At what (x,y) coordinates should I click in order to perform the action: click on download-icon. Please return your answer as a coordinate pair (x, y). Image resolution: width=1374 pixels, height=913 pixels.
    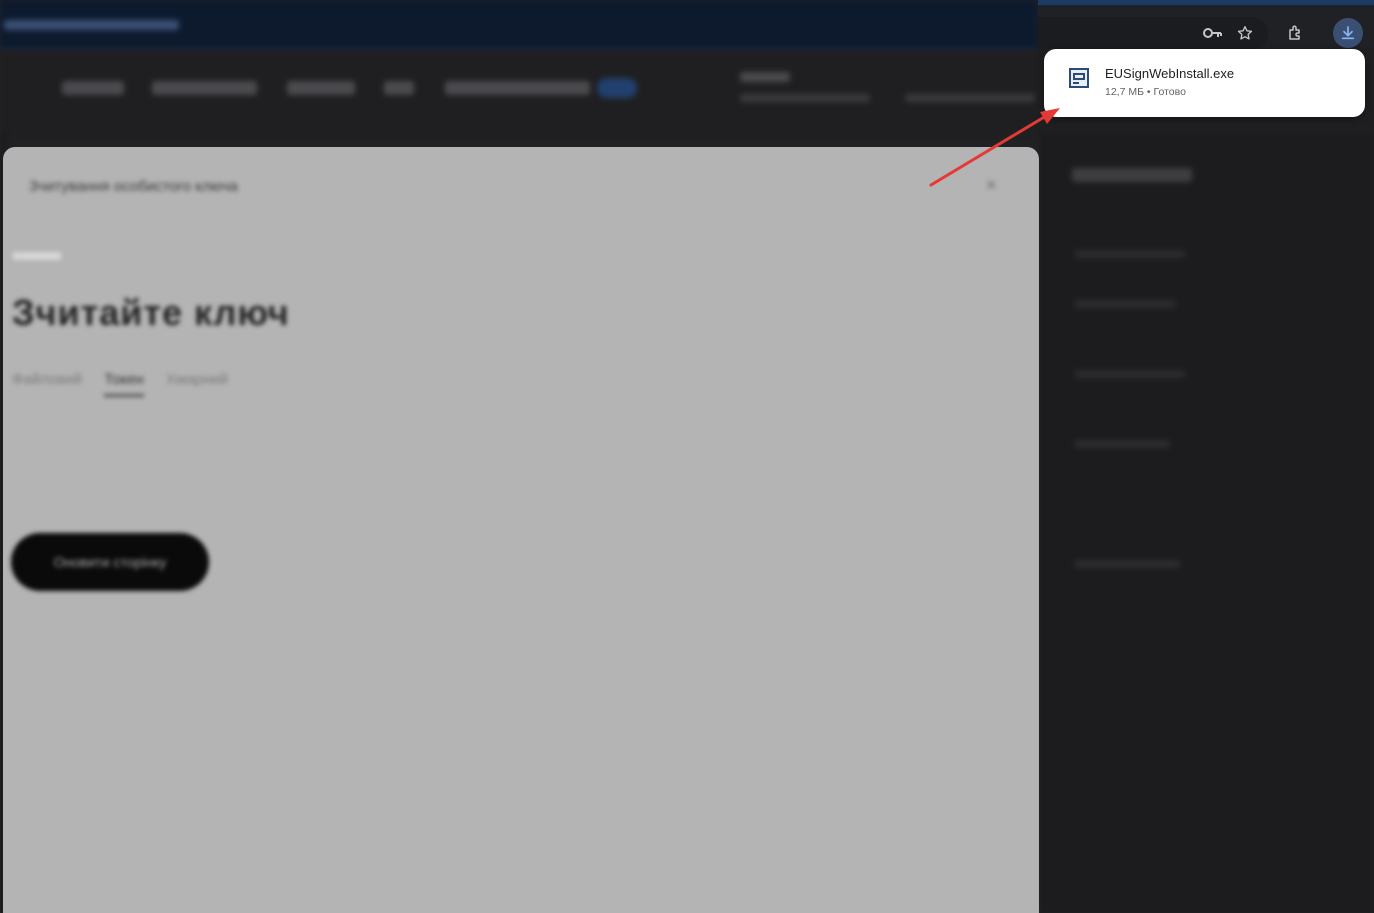
    Looking at the image, I should click on (1348, 33).